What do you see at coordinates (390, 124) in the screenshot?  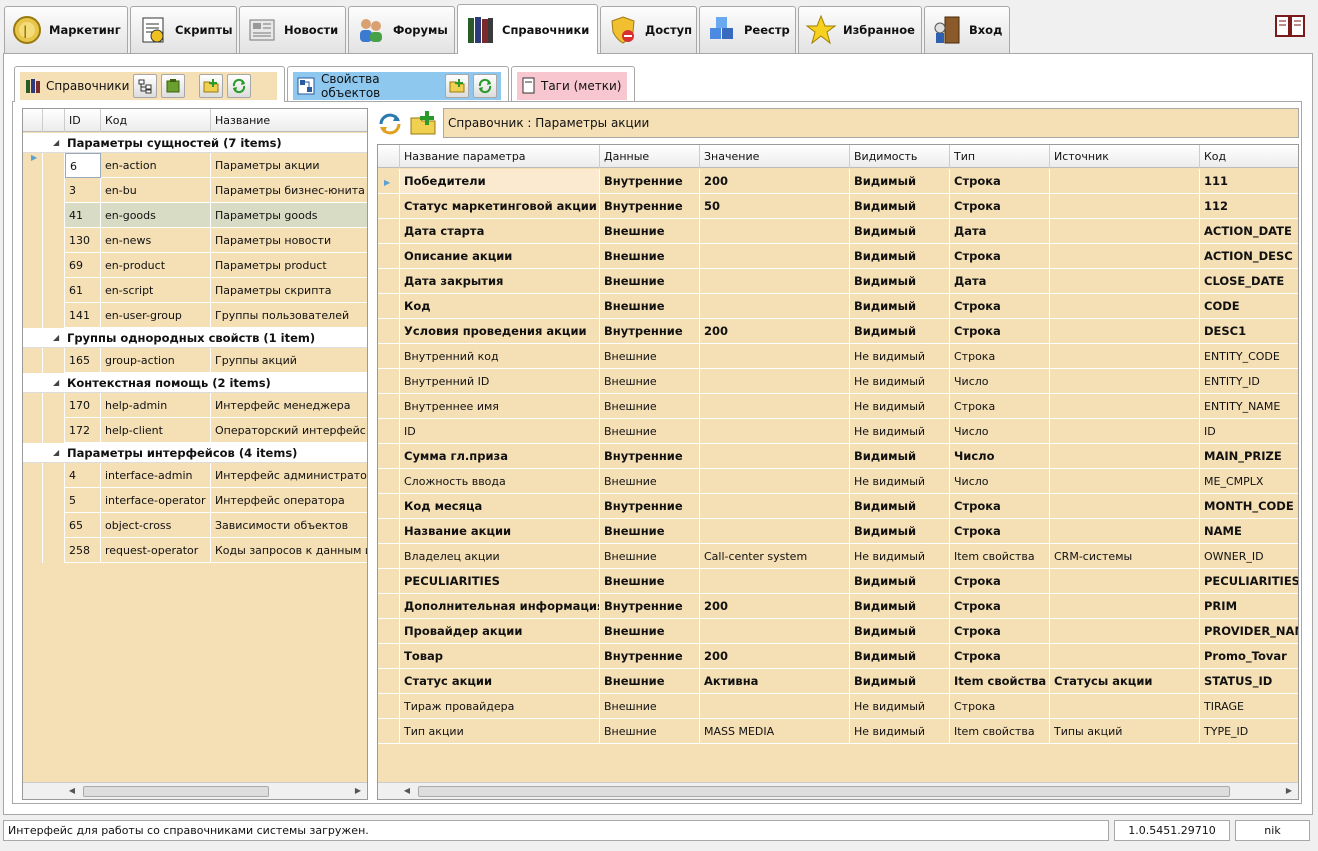 I see `refresh-icon` at bounding box center [390, 124].